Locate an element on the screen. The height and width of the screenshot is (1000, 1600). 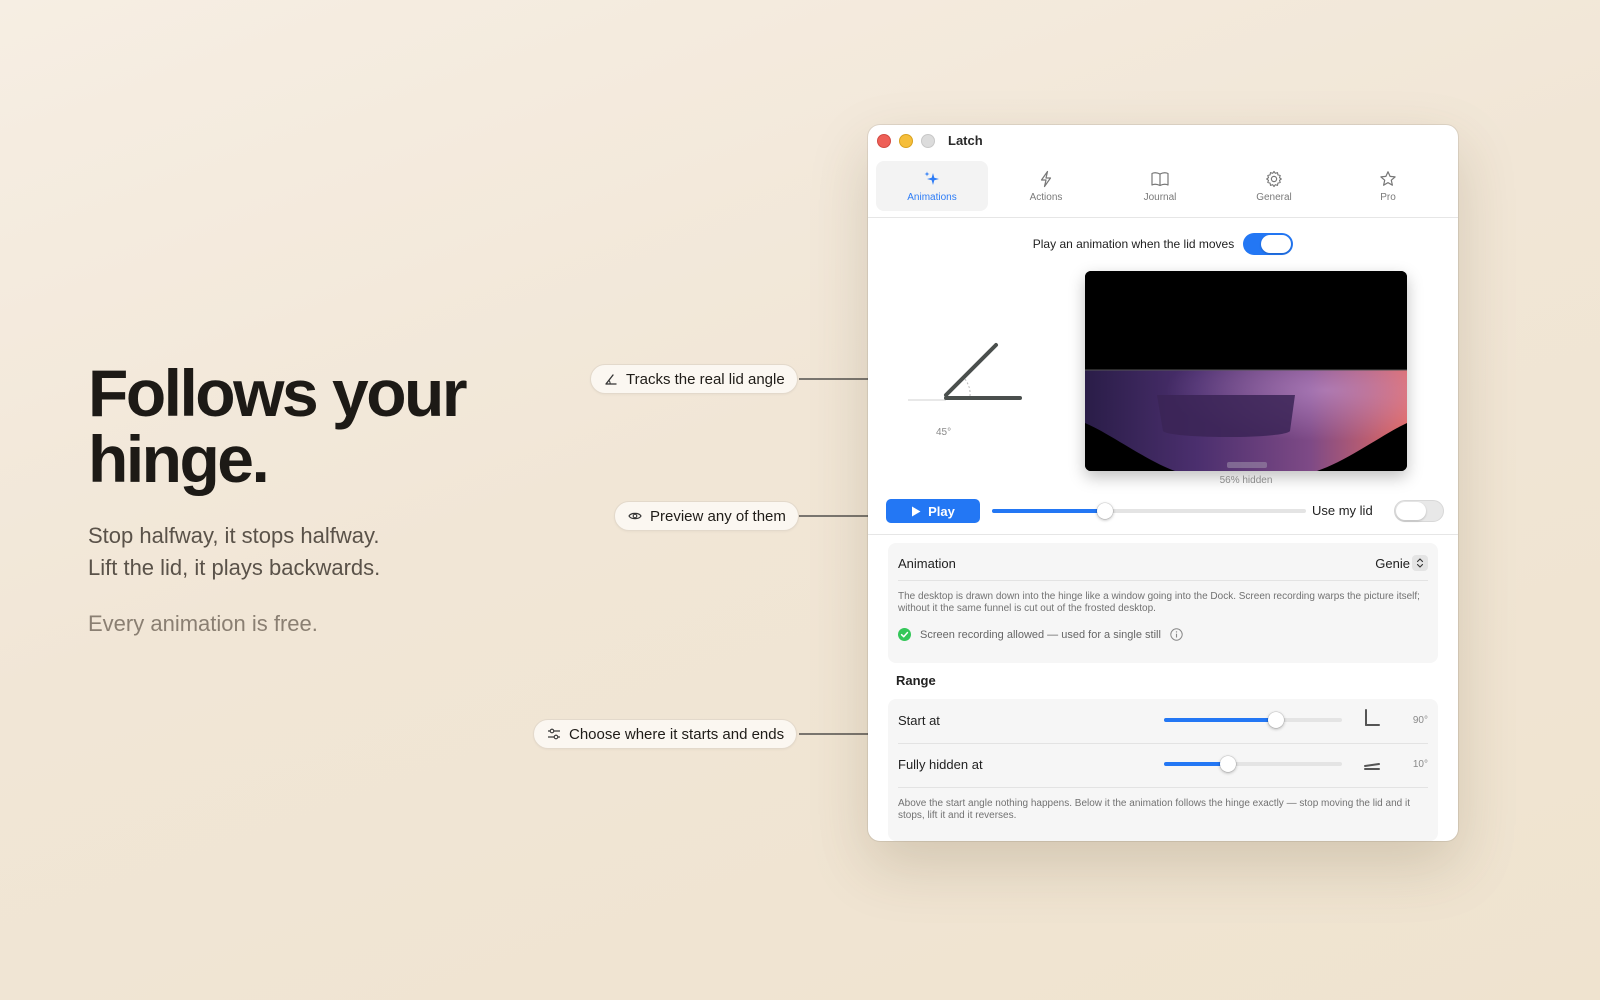
lid-angle-value: 45° is located at coordinates (944, 432).